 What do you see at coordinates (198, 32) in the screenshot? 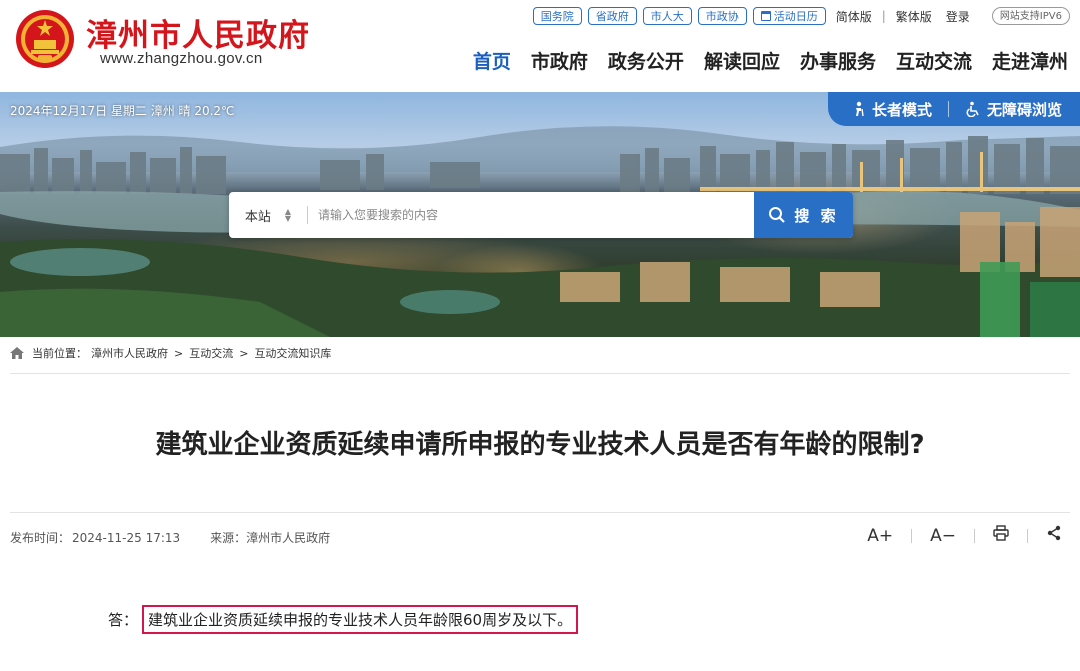
I see `site-name: 漳州市人民政府` at bounding box center [198, 32].